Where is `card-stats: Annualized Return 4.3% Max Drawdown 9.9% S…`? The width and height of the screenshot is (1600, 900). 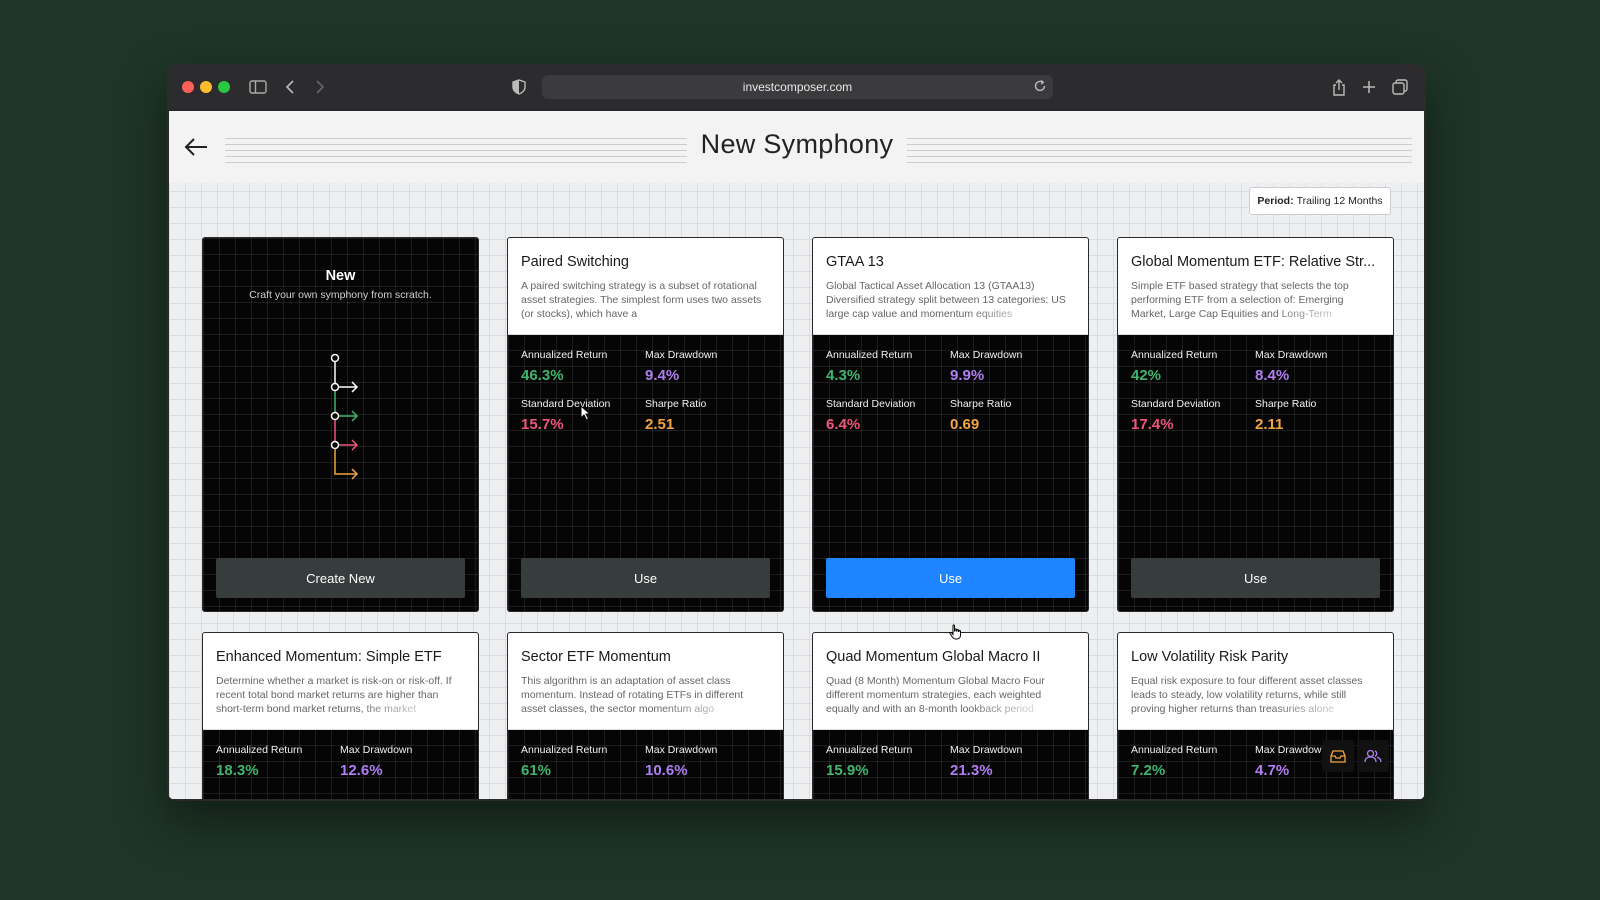
card-stats: Annualized Return 4.3% Max Drawdown 9.9% S… is located at coordinates (950, 384).